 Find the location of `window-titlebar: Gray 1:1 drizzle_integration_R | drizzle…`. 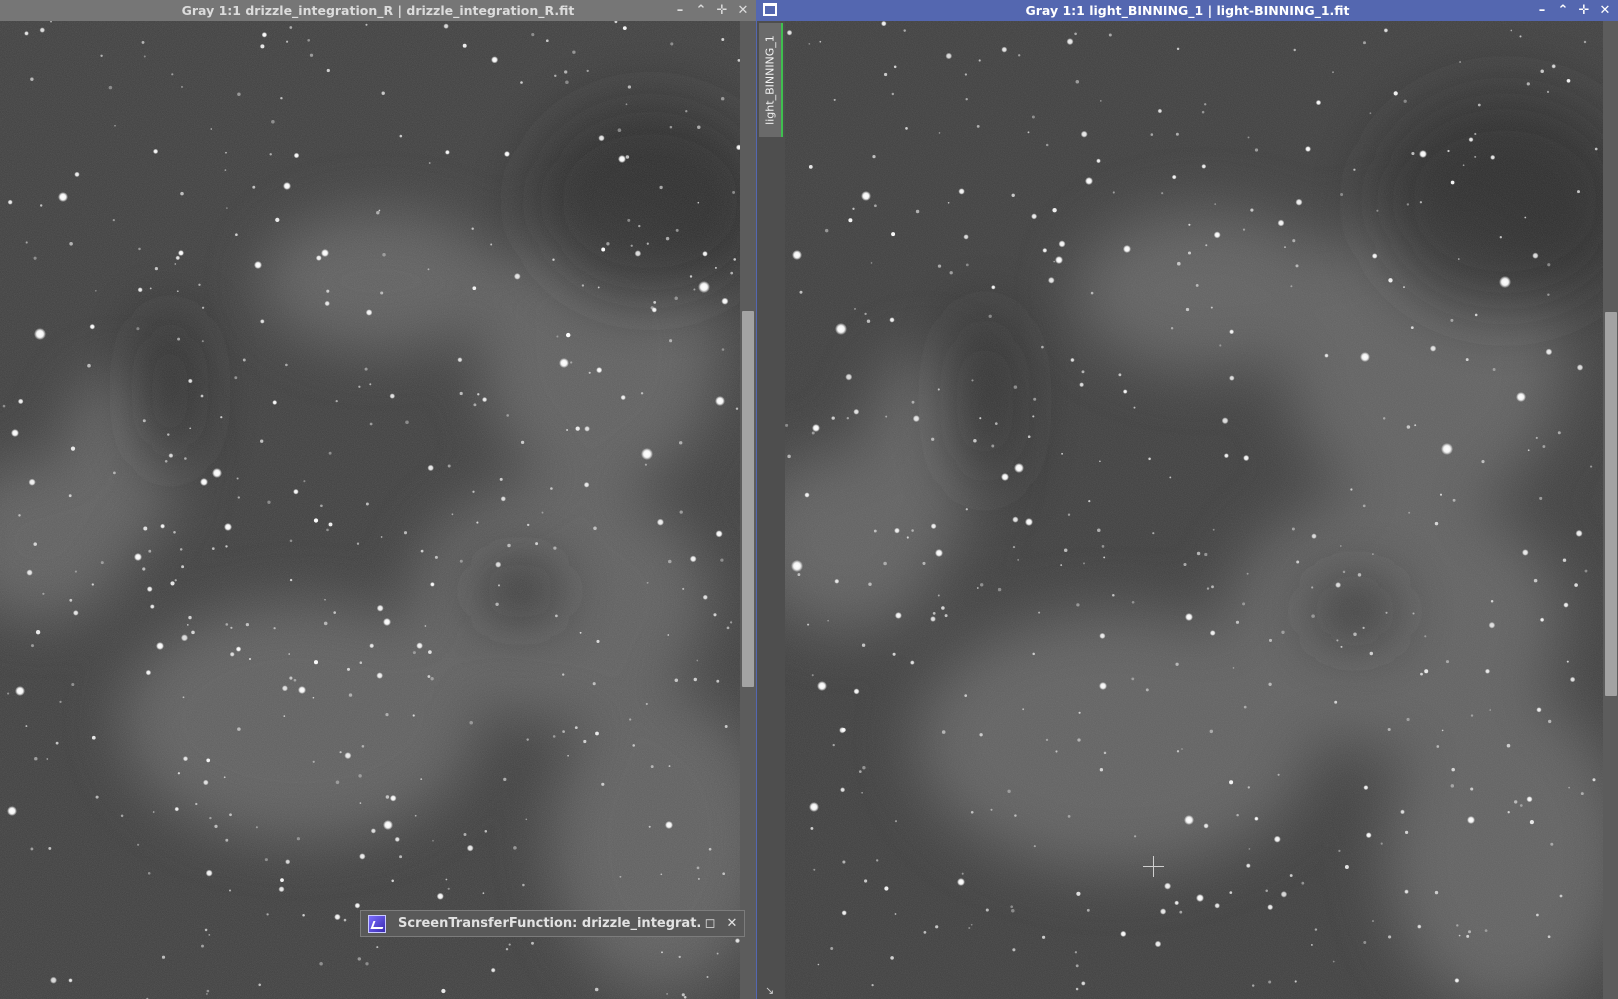

window-titlebar: Gray 1:1 drizzle_integration_R | drizzle… is located at coordinates (378, 10).